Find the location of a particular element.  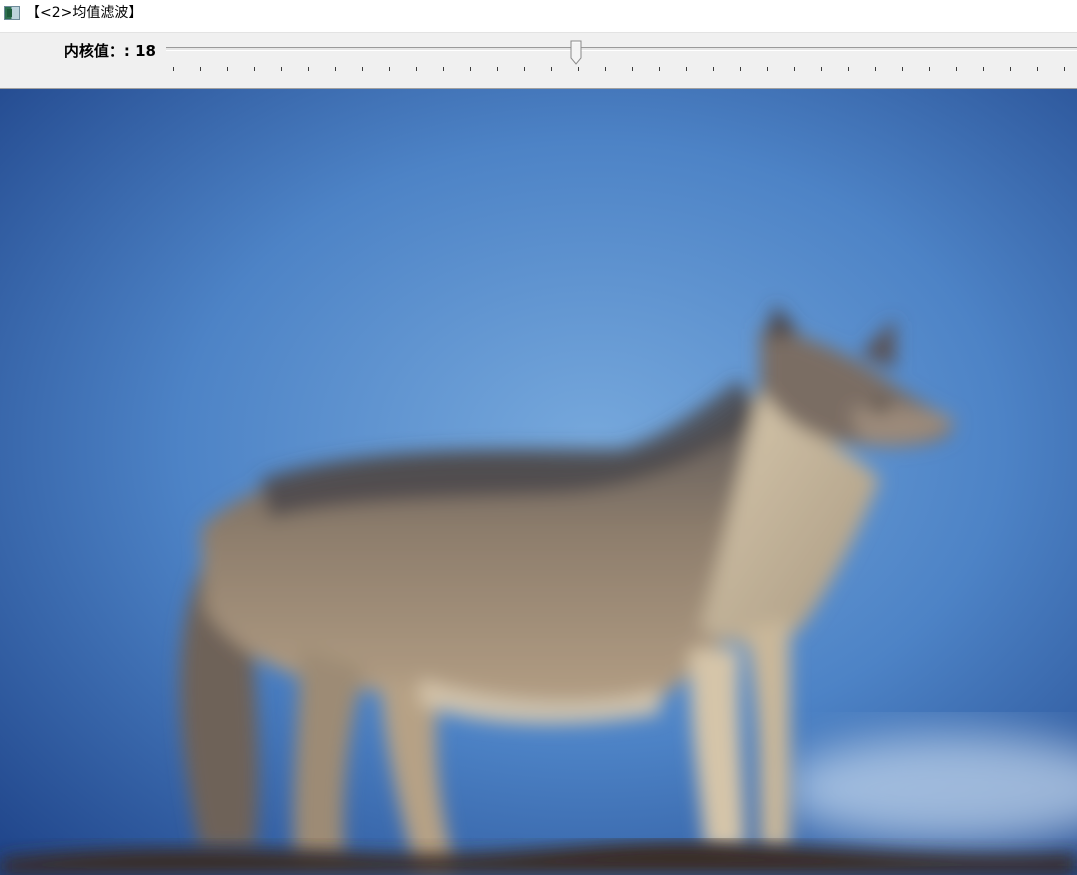

trackbar-thumb is located at coordinates (576, 53).